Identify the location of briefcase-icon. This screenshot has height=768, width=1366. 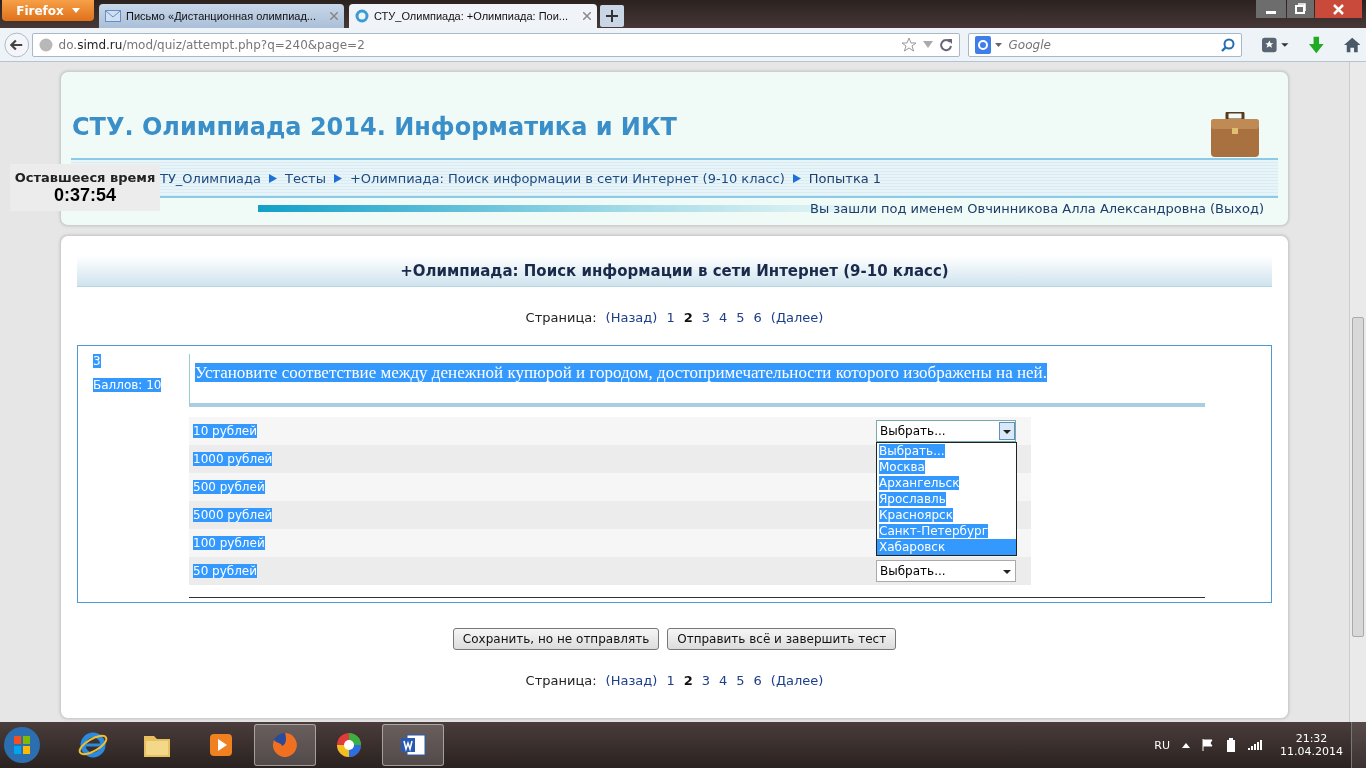
(1235, 135).